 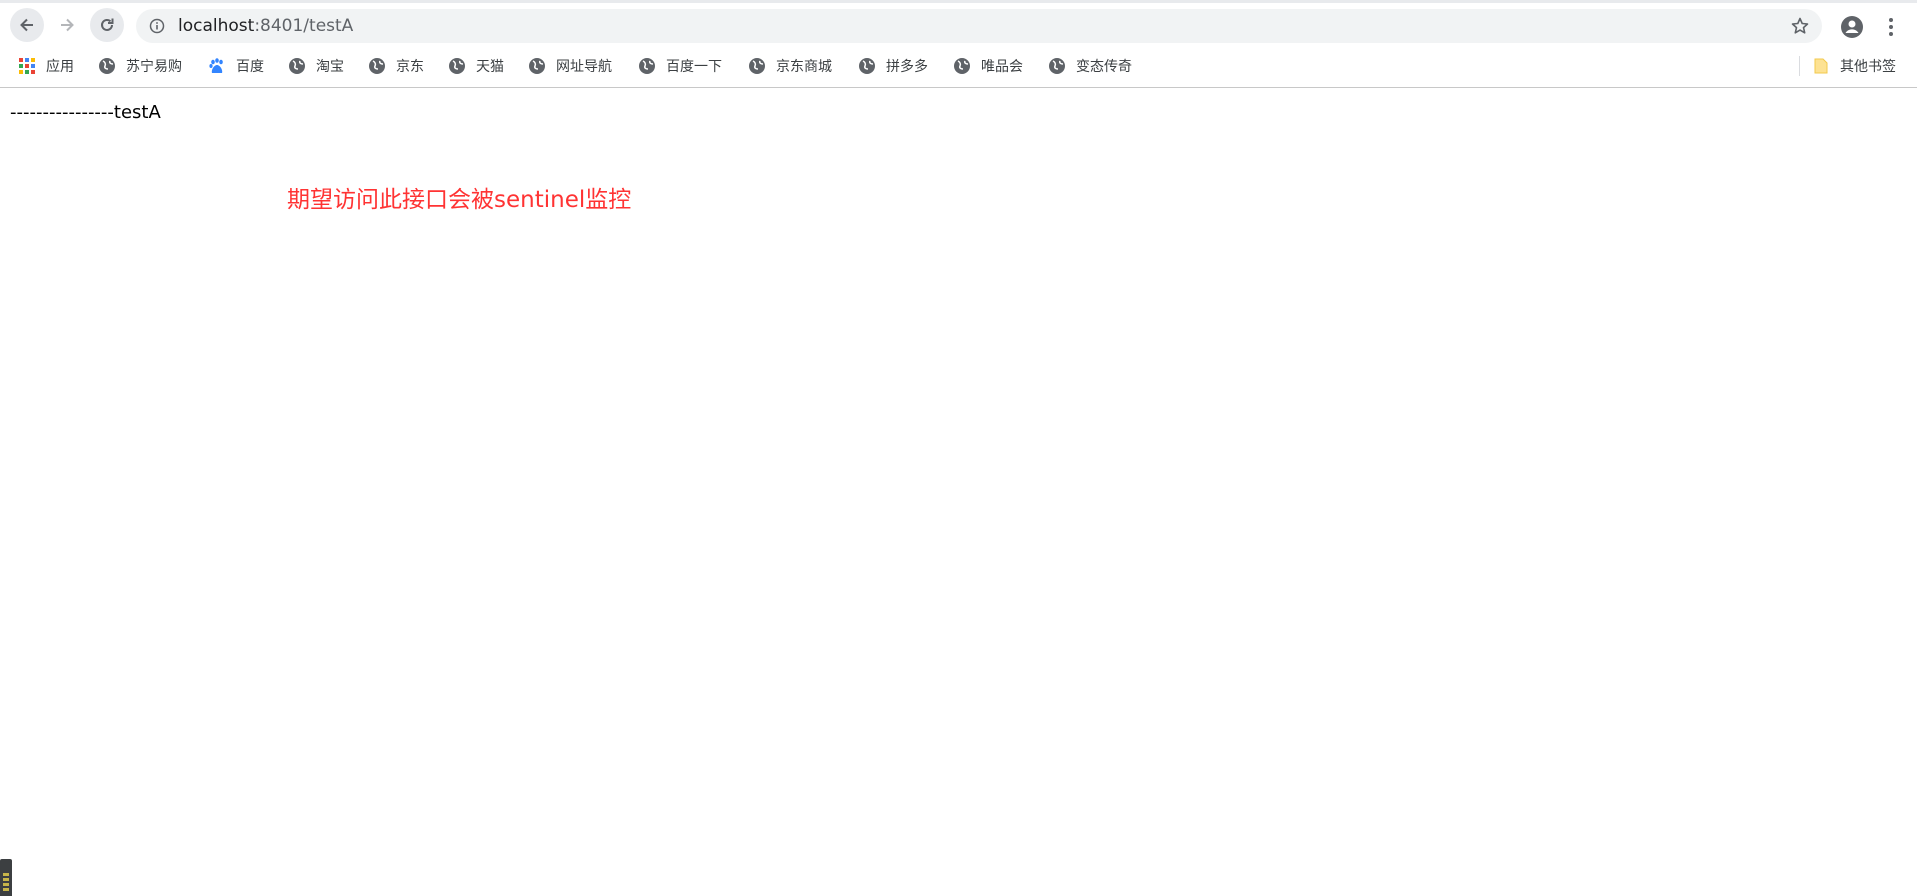 I want to click on bookmark-label: 应用, so click(x=60, y=67).